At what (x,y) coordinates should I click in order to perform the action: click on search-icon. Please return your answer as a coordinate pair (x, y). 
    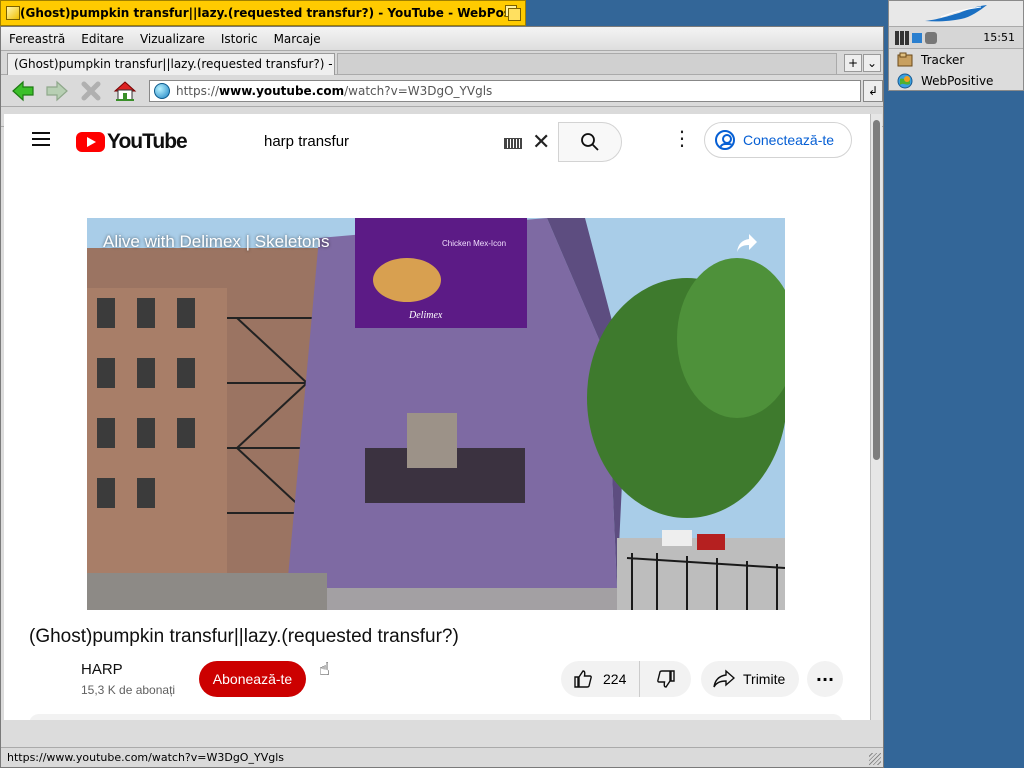
    Looking at the image, I should click on (590, 142).